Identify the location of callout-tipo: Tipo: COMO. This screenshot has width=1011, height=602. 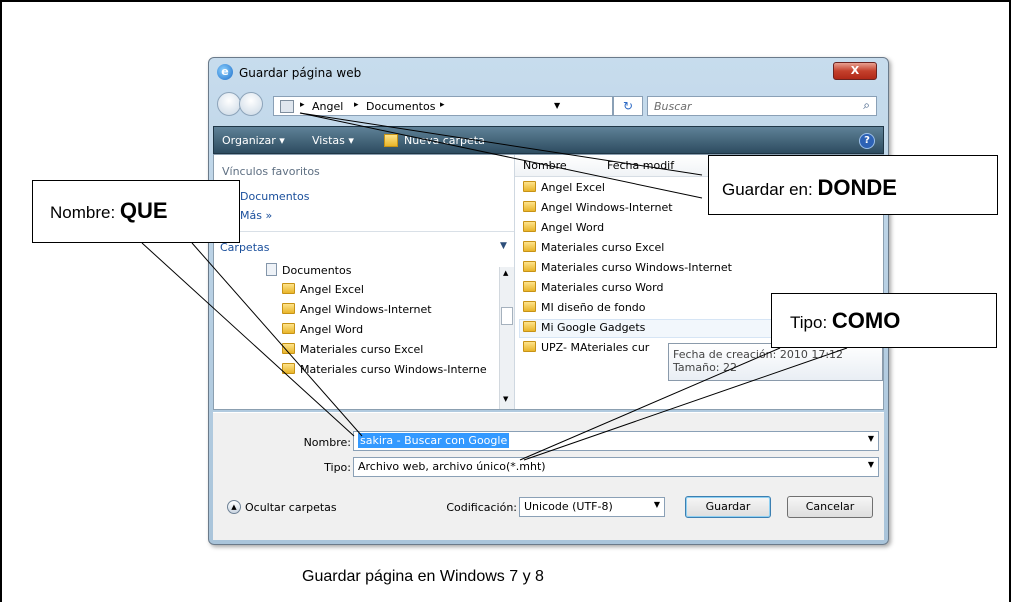
(884, 320).